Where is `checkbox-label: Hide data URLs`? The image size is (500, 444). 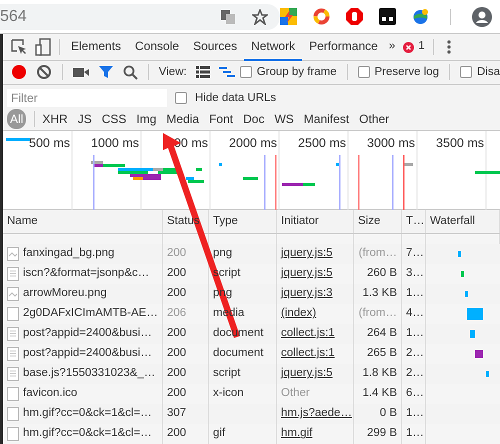 checkbox-label: Hide data URLs is located at coordinates (235, 98).